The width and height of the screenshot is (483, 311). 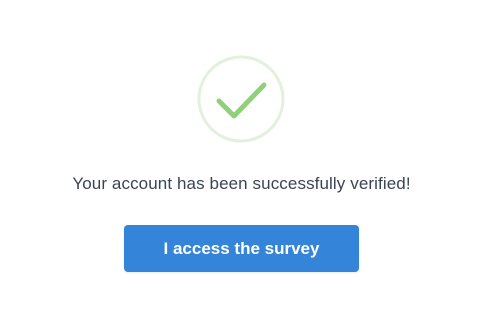 What do you see at coordinates (241, 248) in the screenshot?
I see `access-survey-button: I access the survey` at bounding box center [241, 248].